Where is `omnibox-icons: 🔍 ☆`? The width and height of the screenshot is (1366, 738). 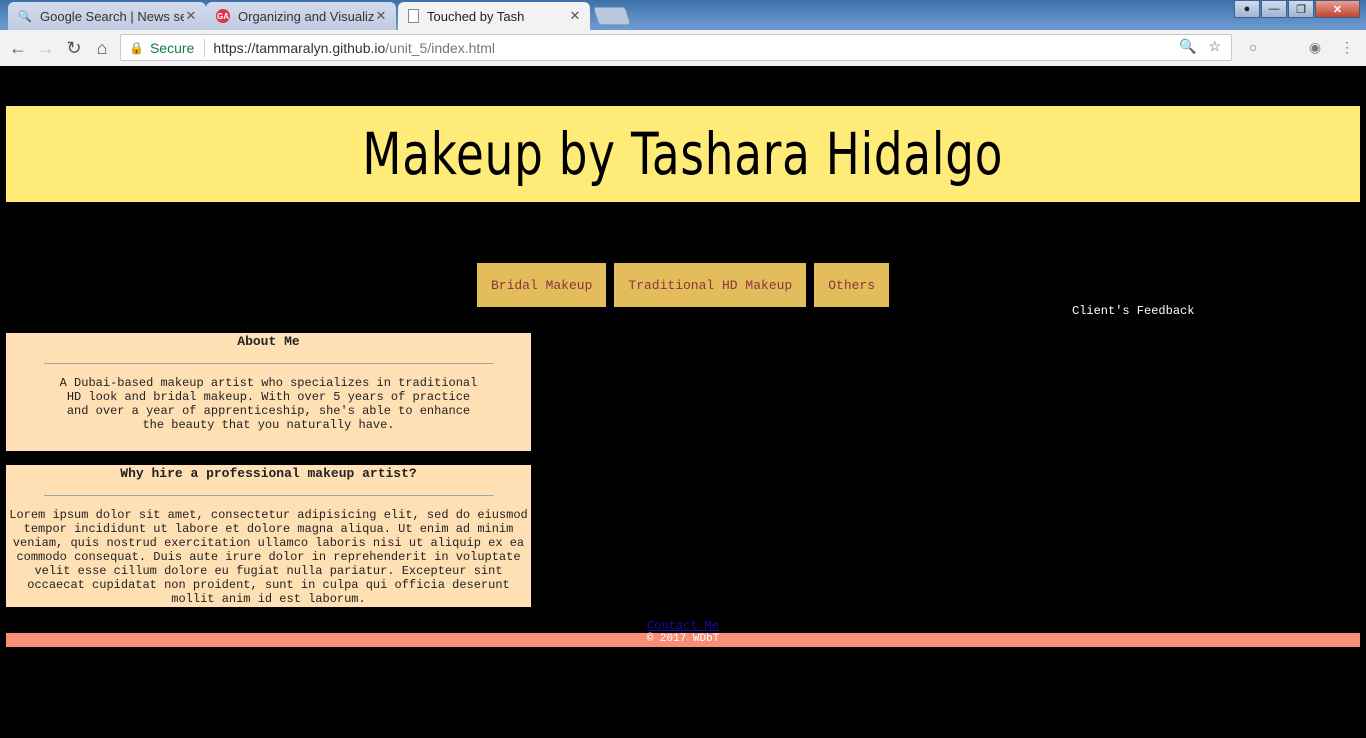 omnibox-icons: 🔍 ☆ is located at coordinates (1200, 46).